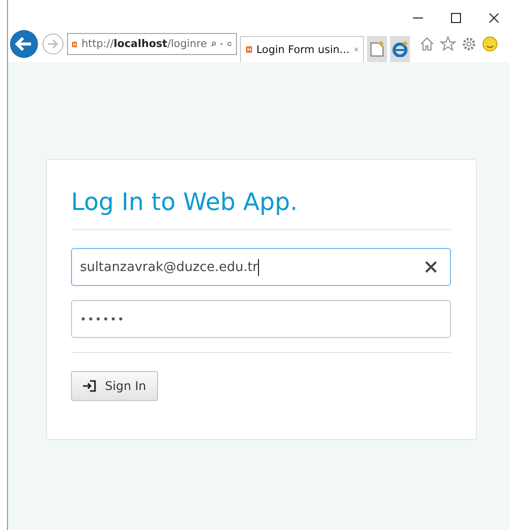 The height and width of the screenshot is (530, 510). I want to click on sign-in-button: Sign In, so click(114, 386).